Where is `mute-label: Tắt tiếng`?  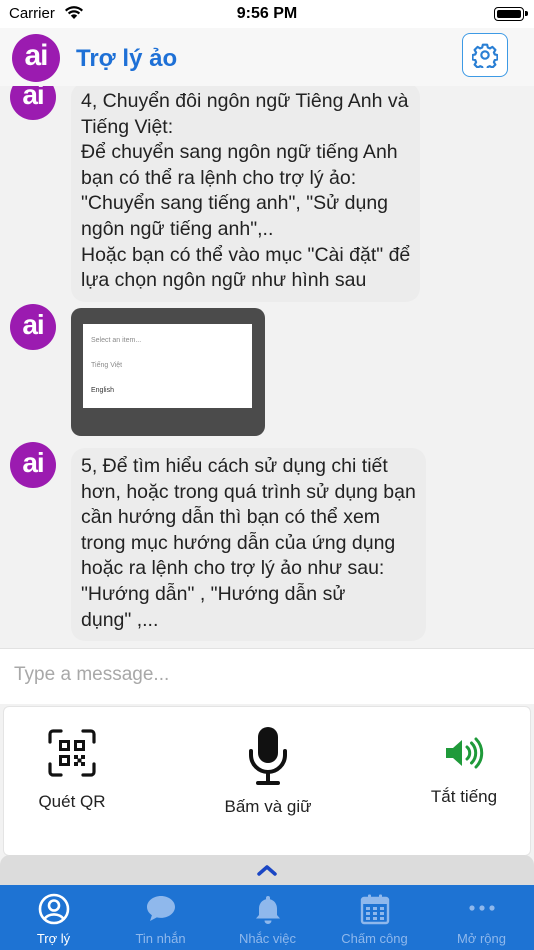
mute-label: Tắt tiếng is located at coordinates (464, 796).